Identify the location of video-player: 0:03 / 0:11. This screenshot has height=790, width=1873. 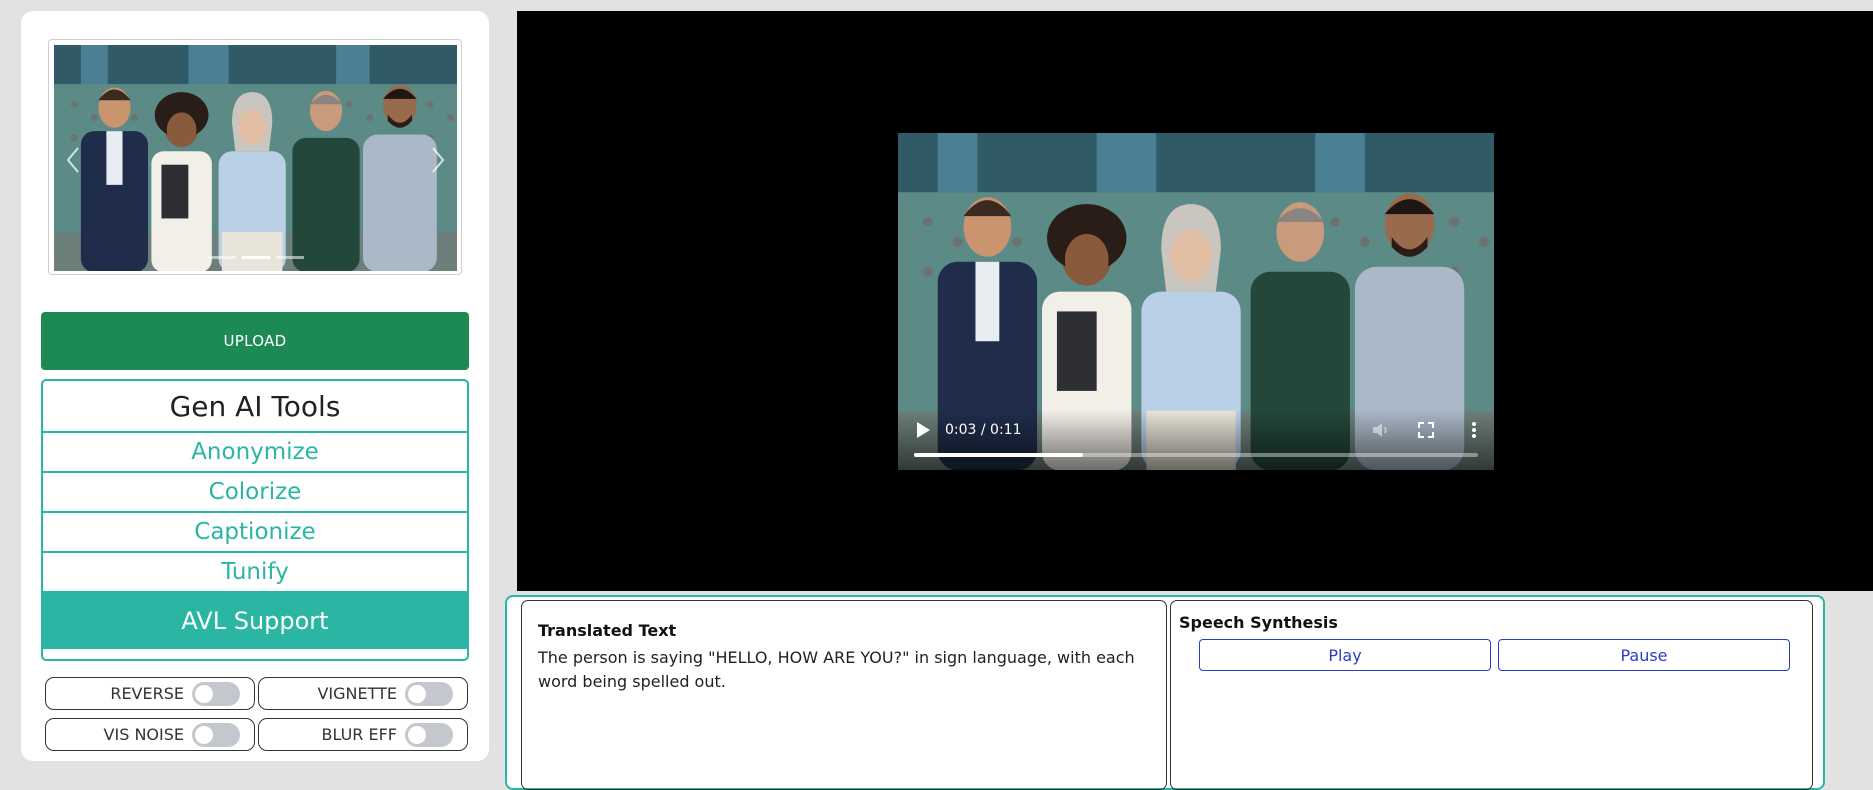
(1196, 301).